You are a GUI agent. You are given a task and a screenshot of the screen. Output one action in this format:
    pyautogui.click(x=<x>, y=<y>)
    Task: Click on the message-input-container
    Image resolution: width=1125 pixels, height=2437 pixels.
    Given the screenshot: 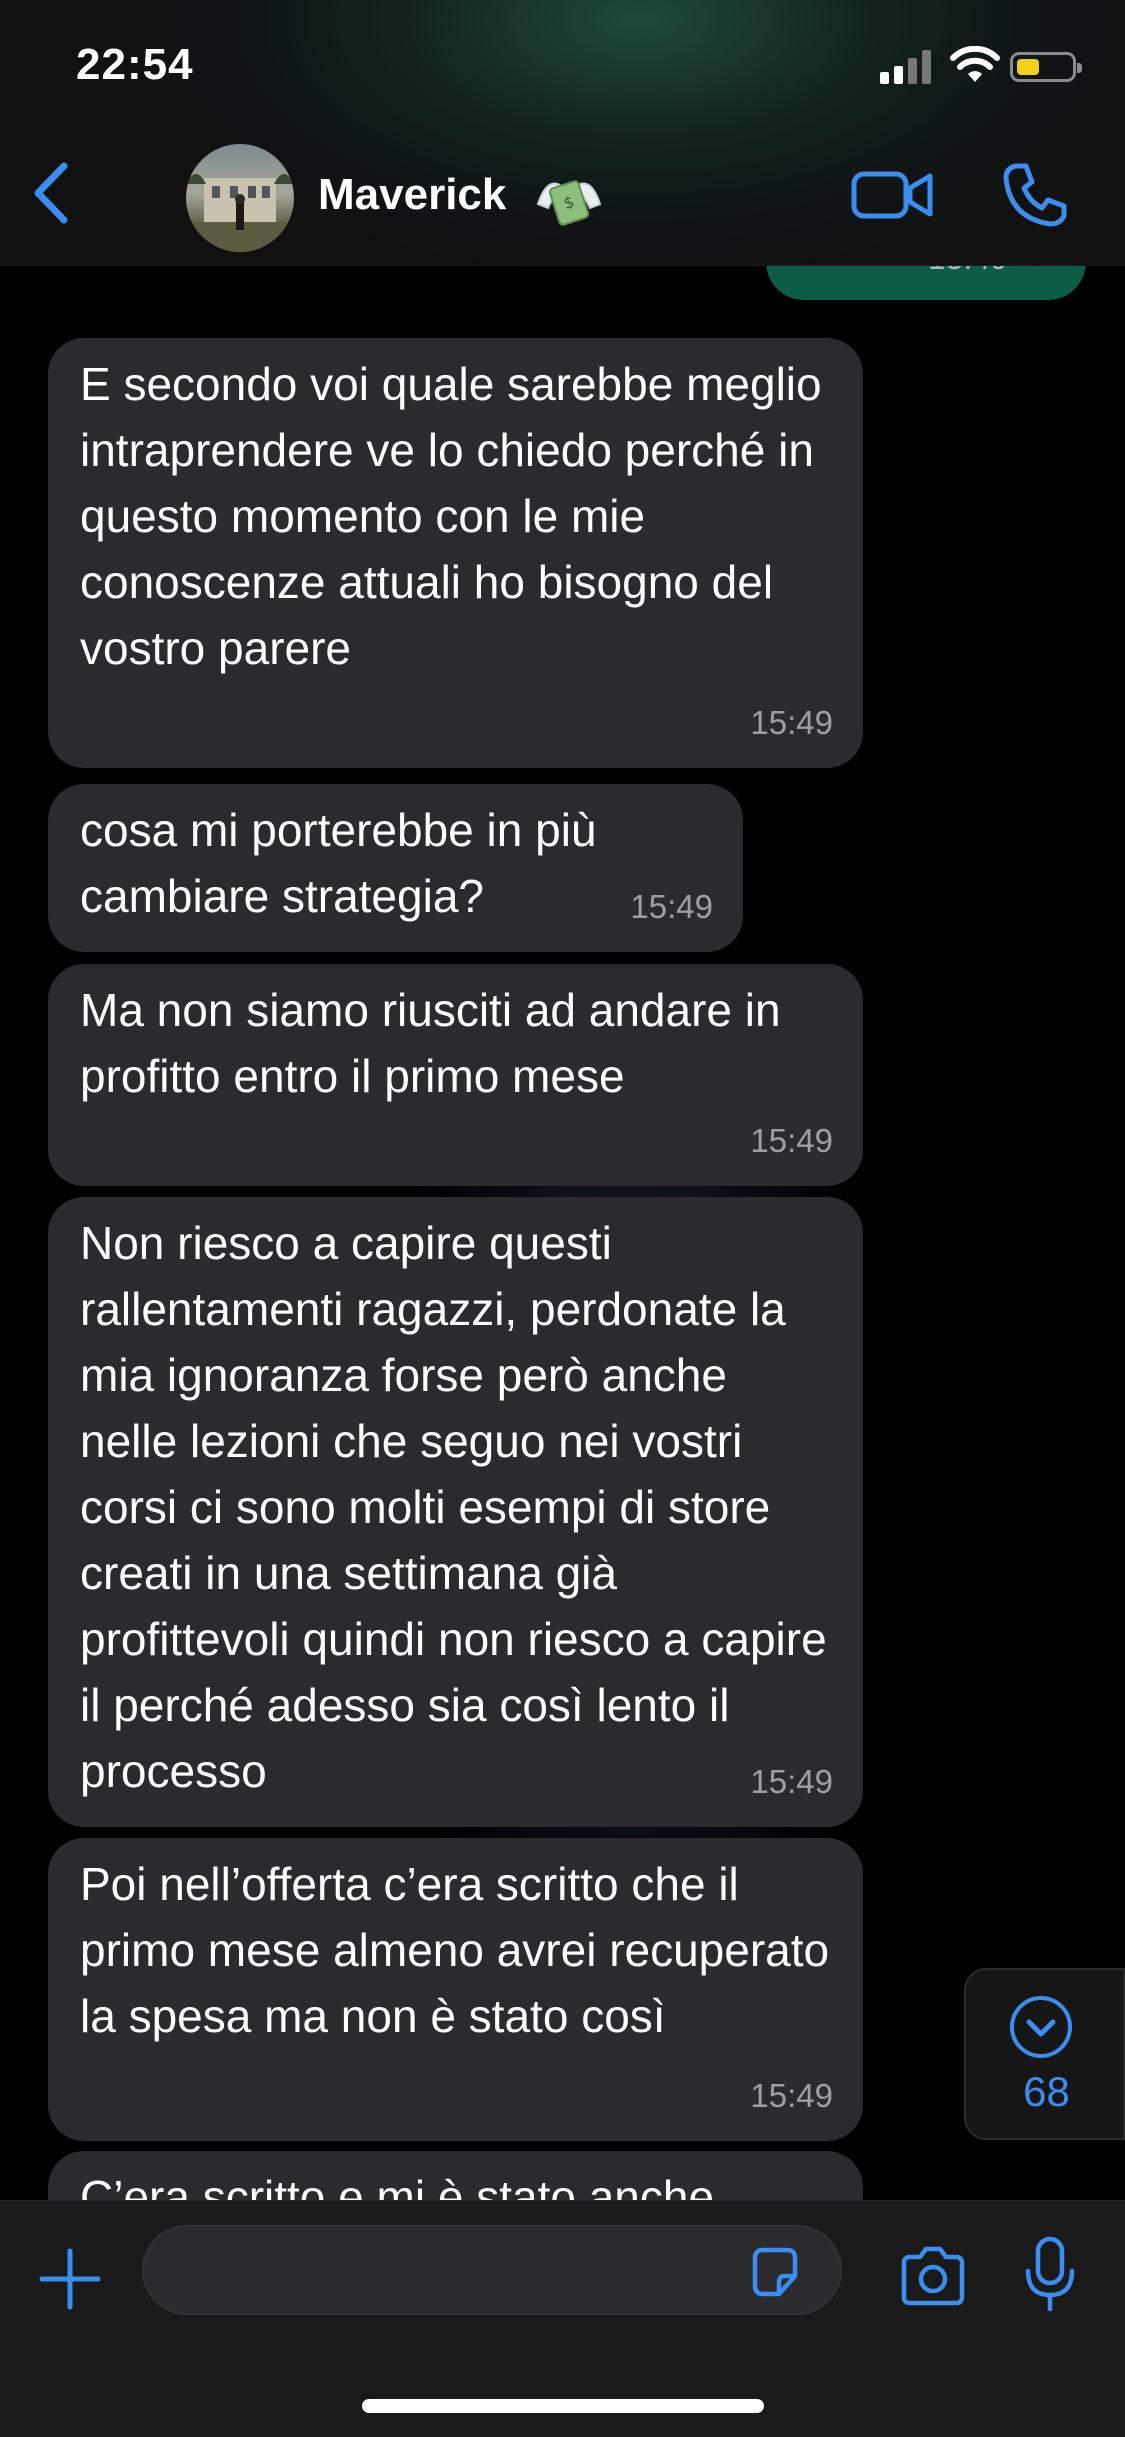 What is the action you would take?
    pyautogui.click(x=492, y=2270)
    